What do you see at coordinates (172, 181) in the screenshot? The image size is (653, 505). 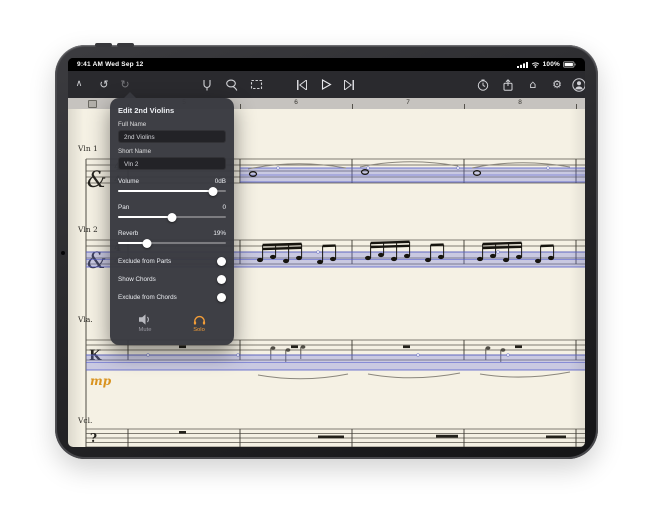 I see `volume-row: Volume 0dB` at bounding box center [172, 181].